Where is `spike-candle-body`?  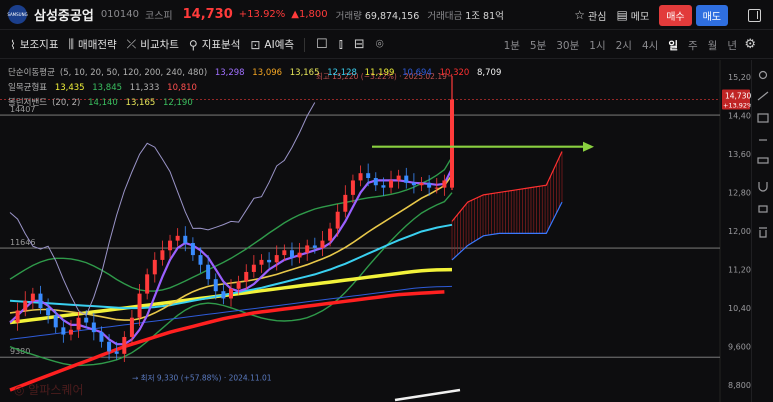 spike-candle-body is located at coordinates (452, 143).